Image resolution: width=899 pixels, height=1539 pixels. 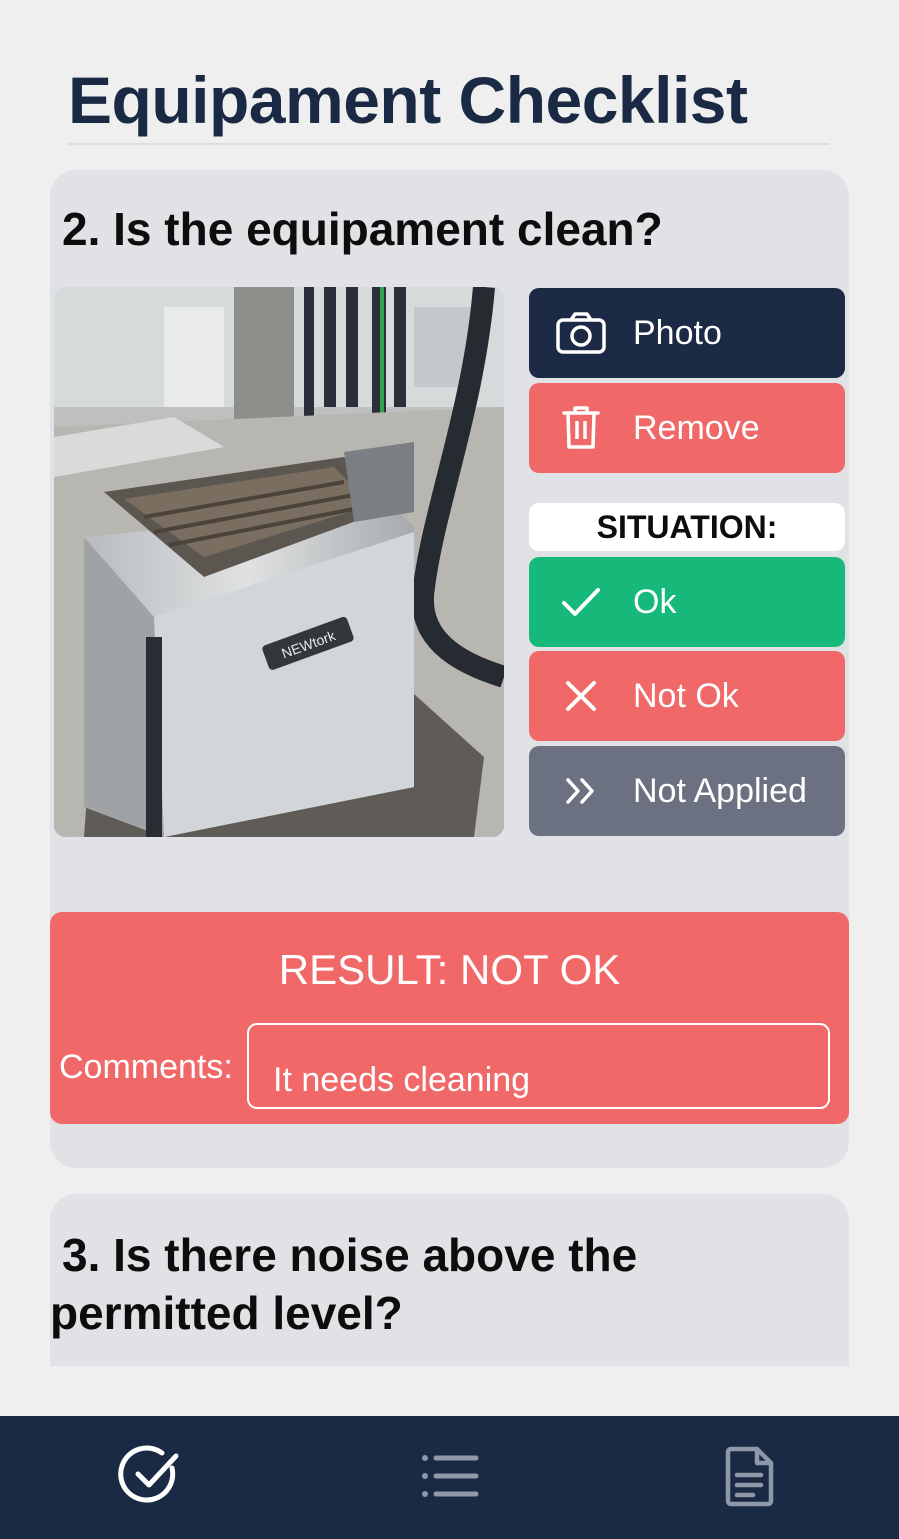 I want to click on check-icon, so click(x=581, y=602).